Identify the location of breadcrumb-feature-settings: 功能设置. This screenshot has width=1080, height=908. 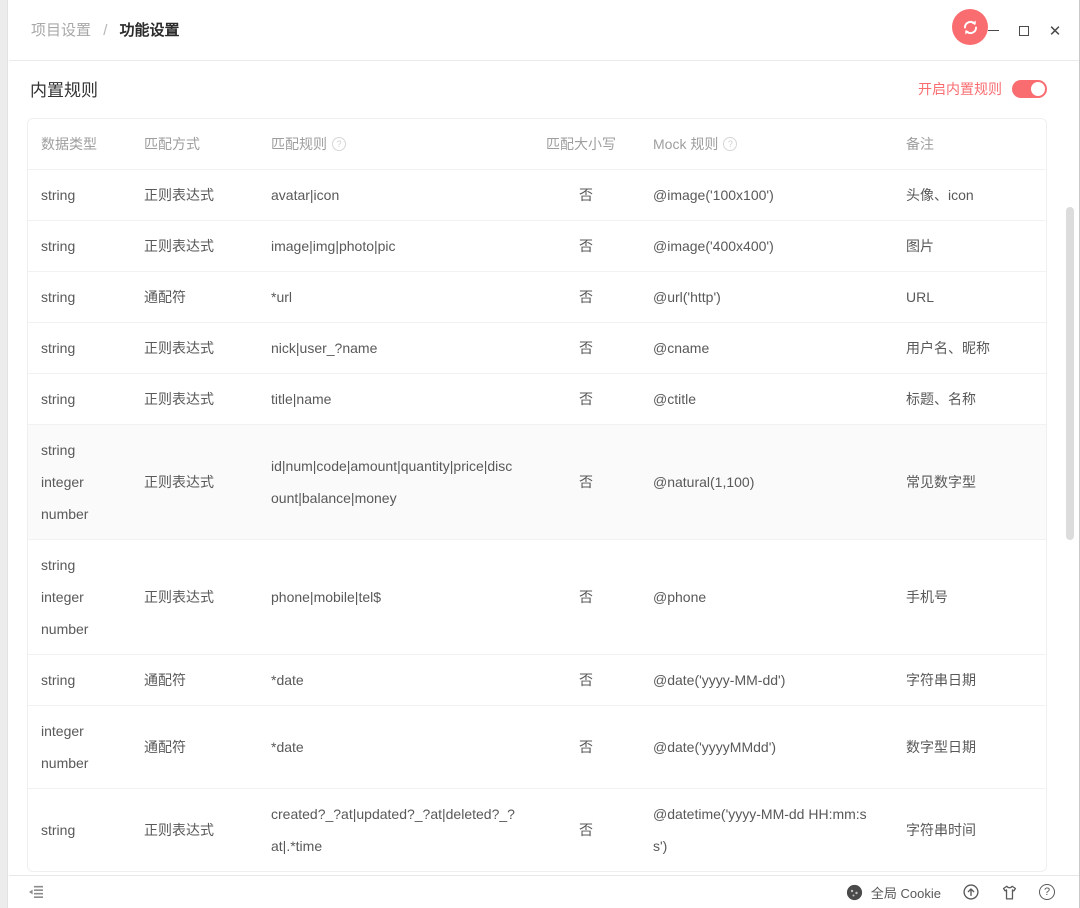
(149, 30).